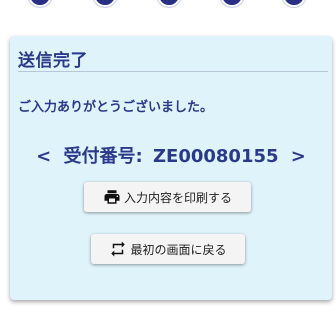 The width and height of the screenshot is (336, 336). What do you see at coordinates (177, 197) in the screenshot?
I see `print-button-label: 入力内容を印刷する` at bounding box center [177, 197].